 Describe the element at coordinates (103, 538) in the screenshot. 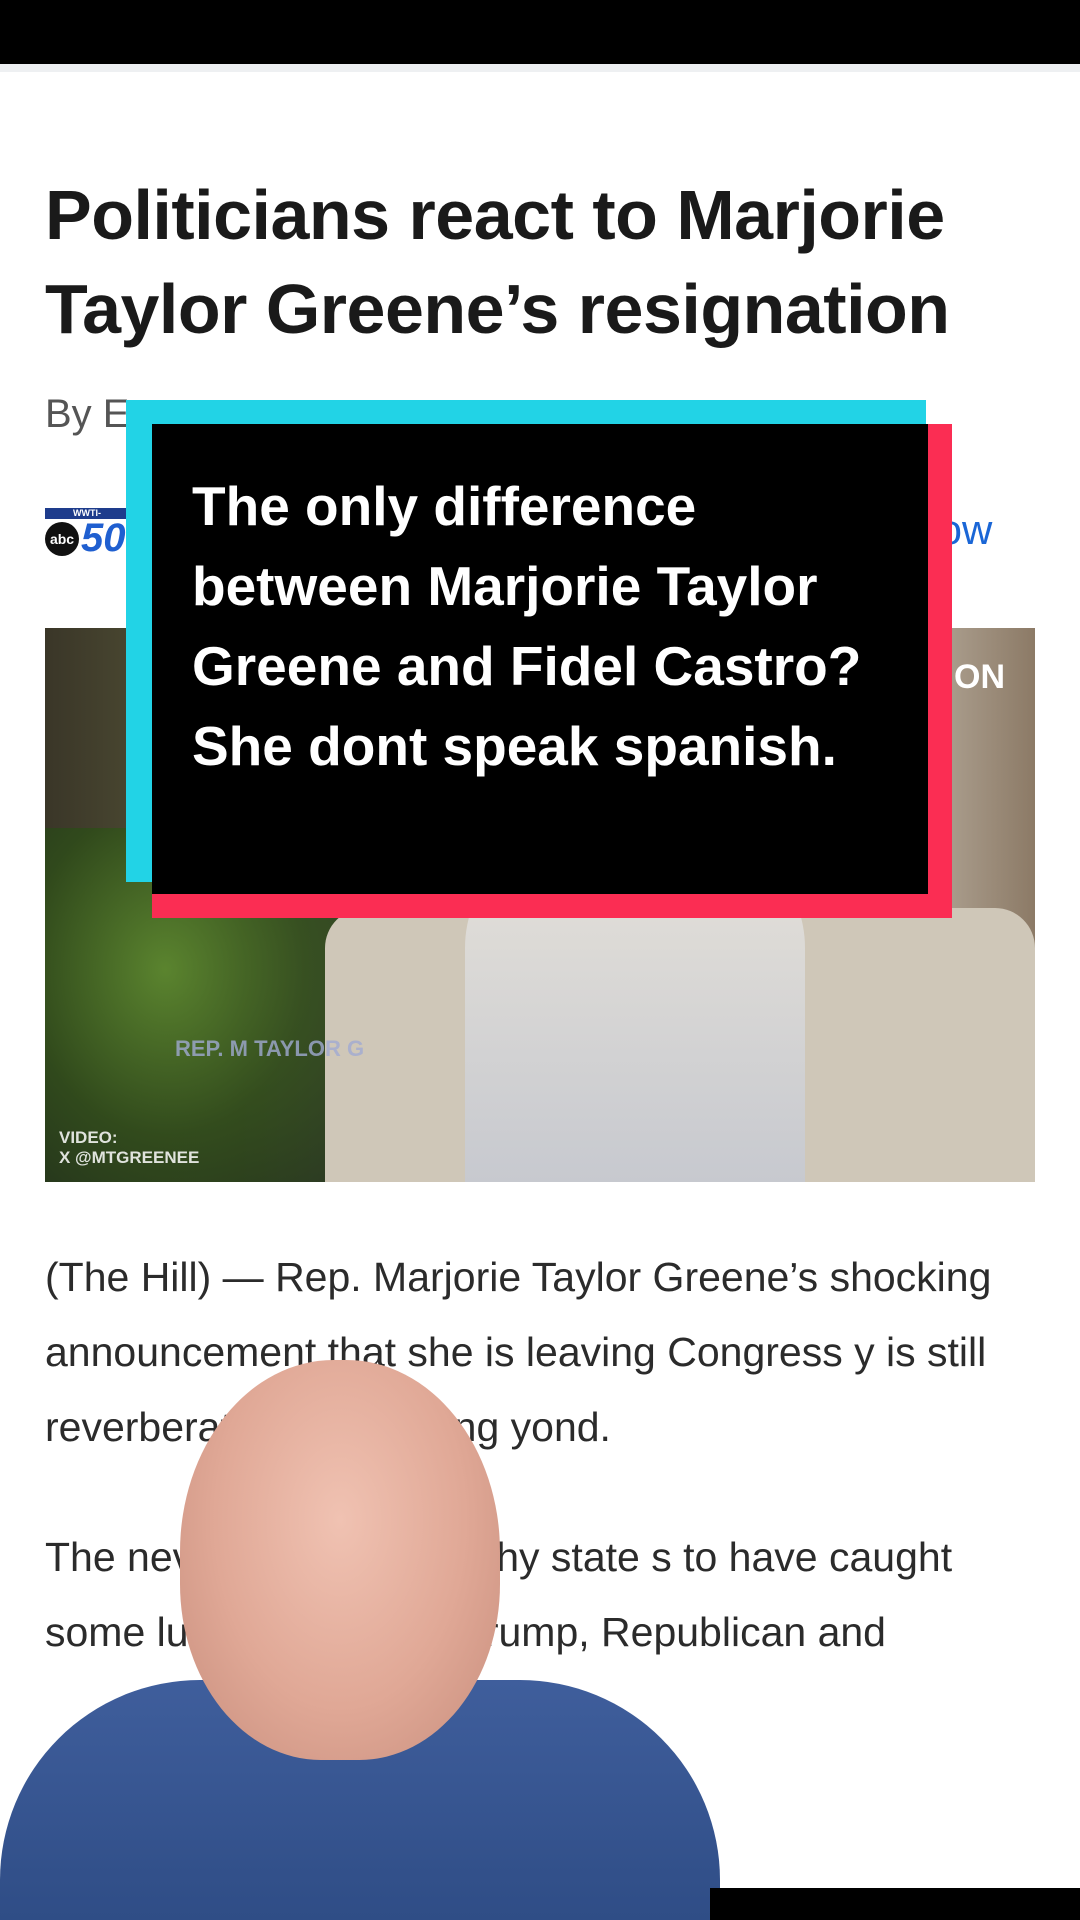

I see `station-number: 50` at that location.